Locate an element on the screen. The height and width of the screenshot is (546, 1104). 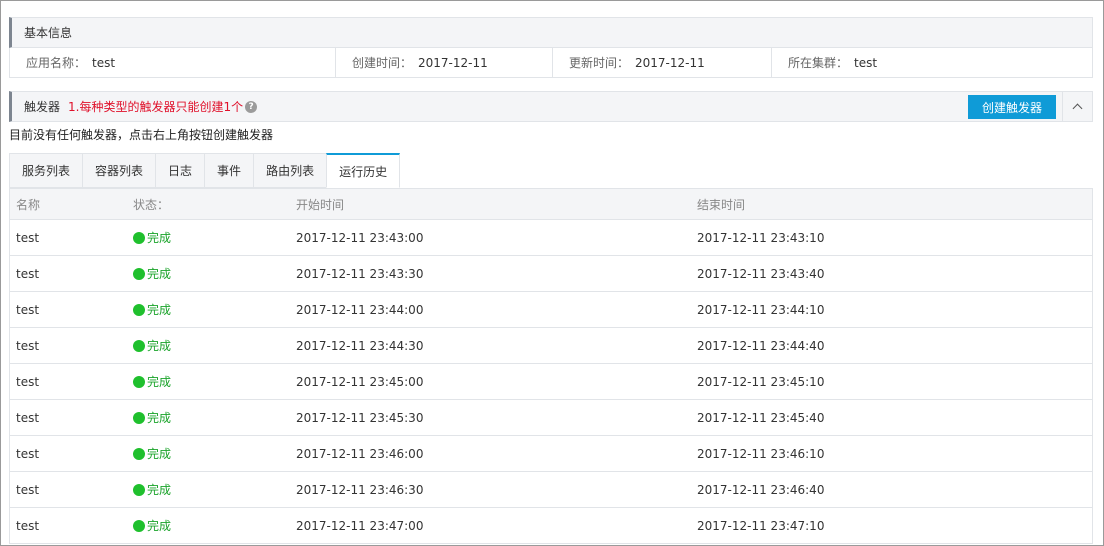
app-name-field: 应用名称： test is located at coordinates (173, 62).